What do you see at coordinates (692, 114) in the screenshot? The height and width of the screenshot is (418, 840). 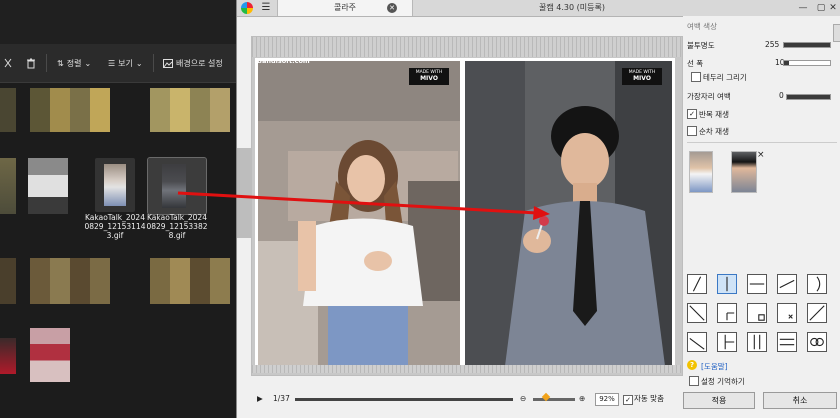 I see `repeat-play-checkbox: ✓` at bounding box center [692, 114].